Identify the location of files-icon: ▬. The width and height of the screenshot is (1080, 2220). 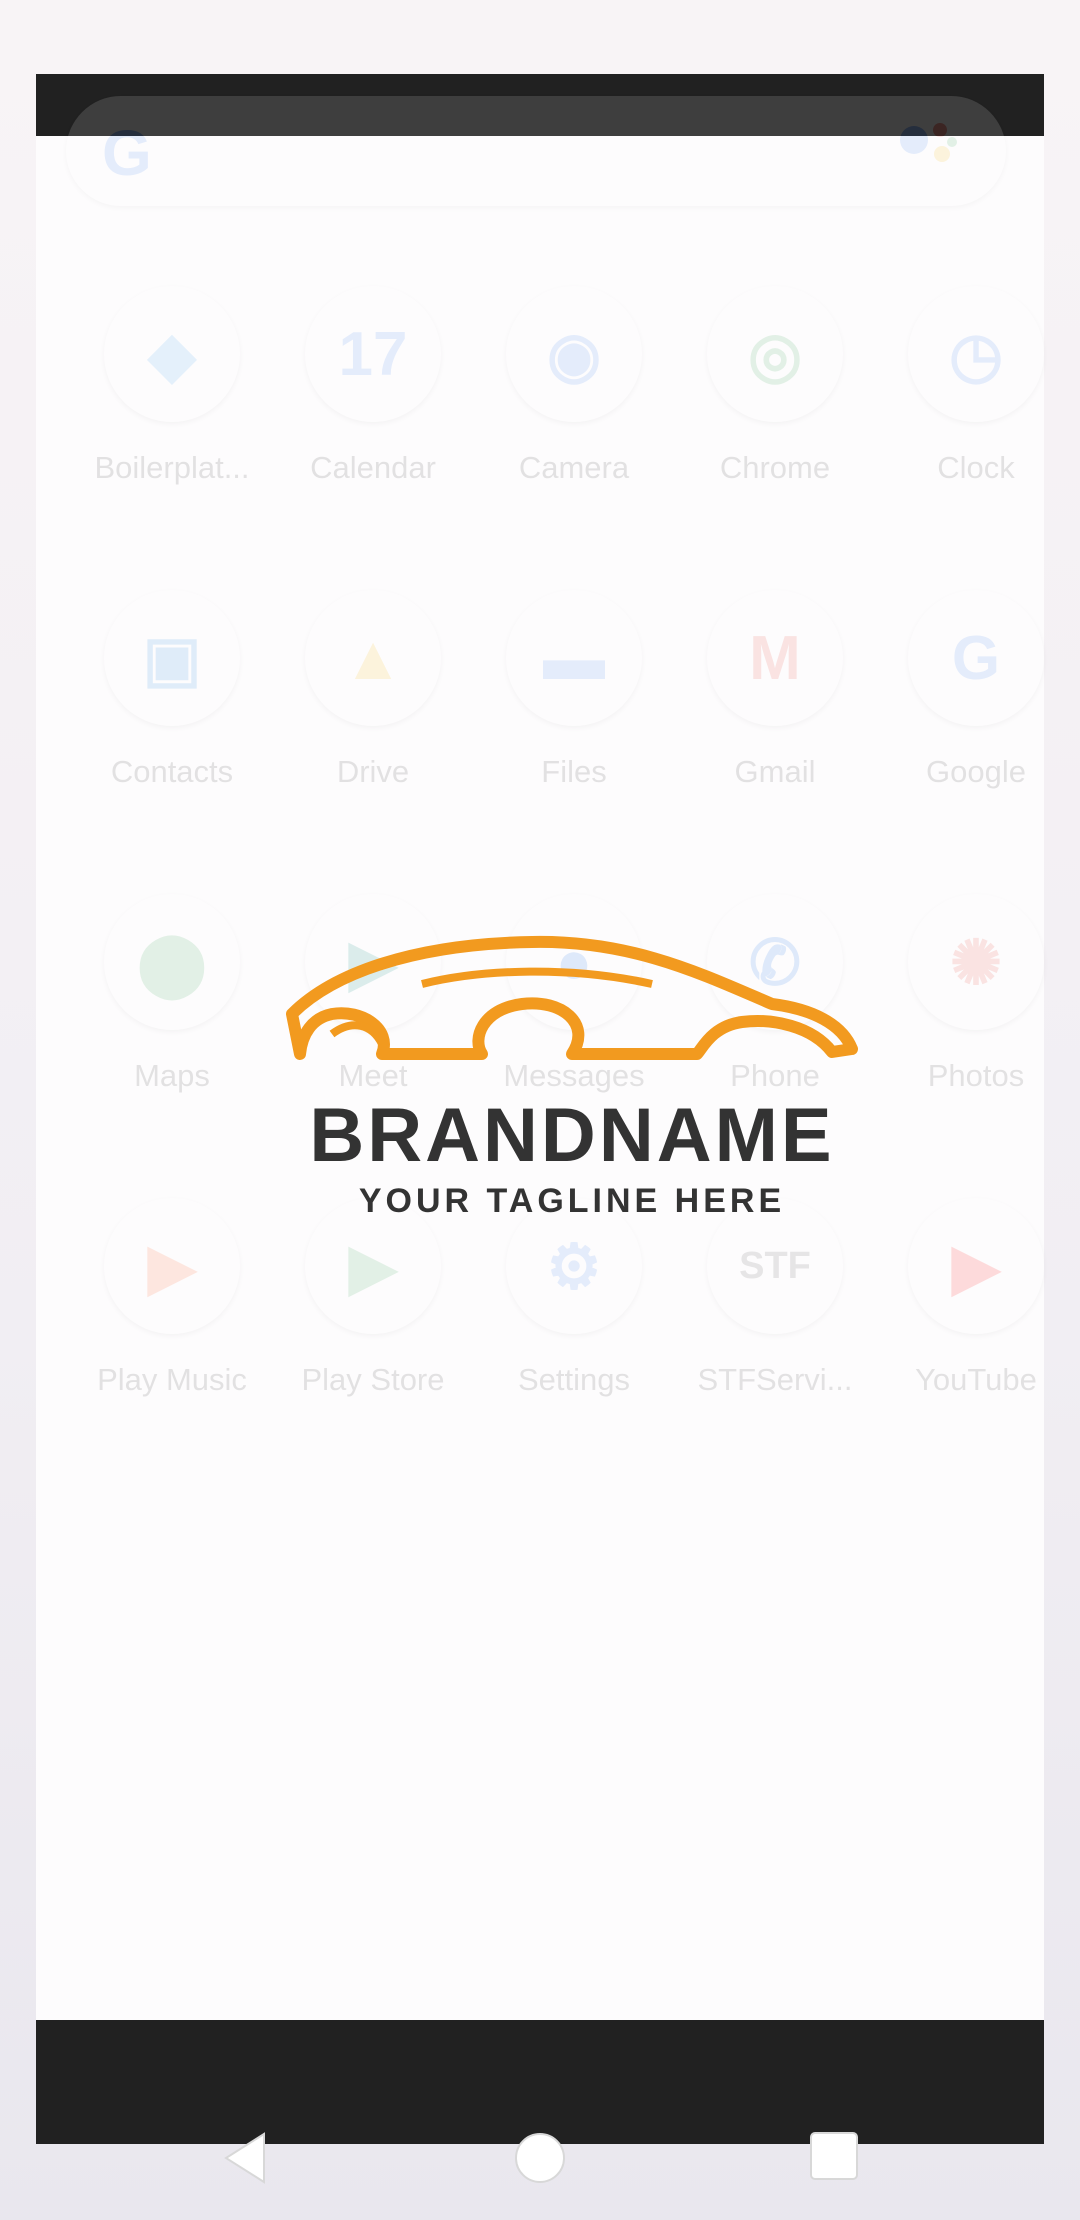
(574, 658).